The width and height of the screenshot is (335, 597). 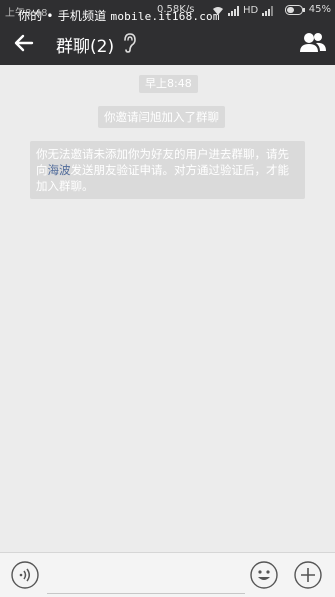 I want to click on battery-indicator: 45%, so click(x=307, y=9).